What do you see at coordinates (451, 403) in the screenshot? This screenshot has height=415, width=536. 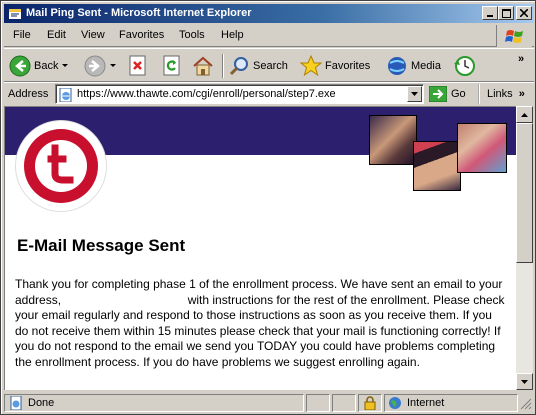 I see `zone-panel: Internet` at bounding box center [451, 403].